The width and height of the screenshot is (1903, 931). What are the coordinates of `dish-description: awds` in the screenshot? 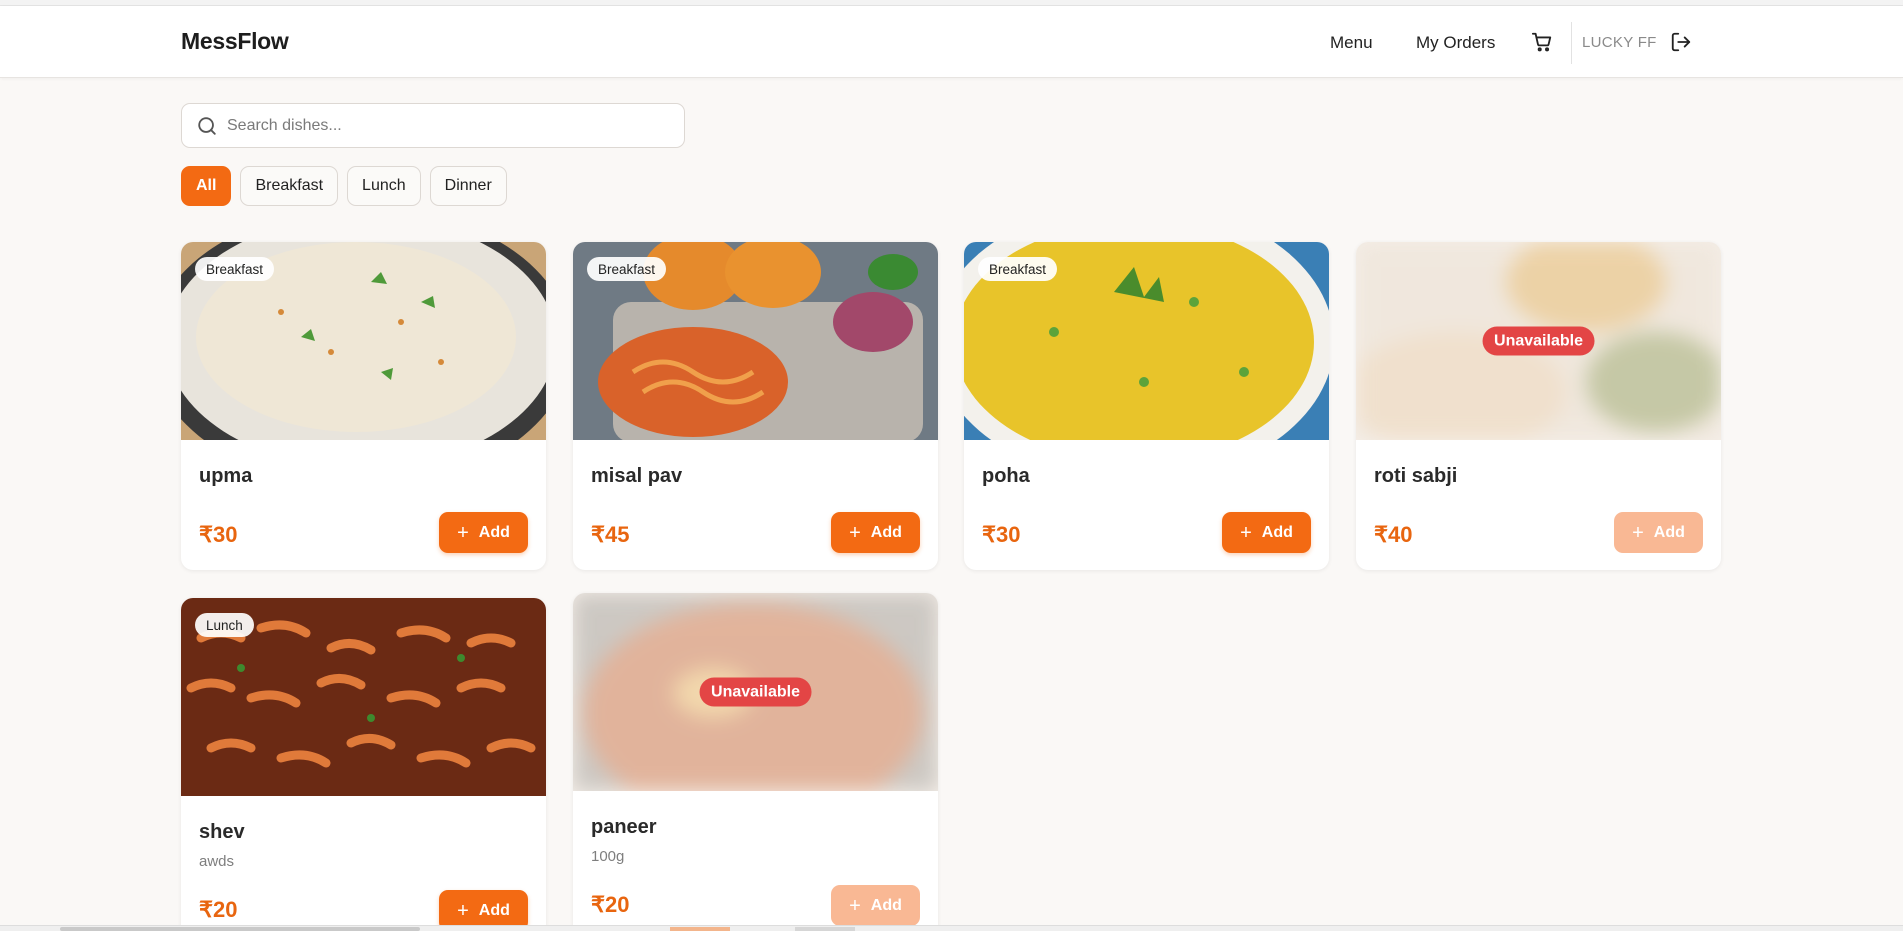 It's located at (217, 861).